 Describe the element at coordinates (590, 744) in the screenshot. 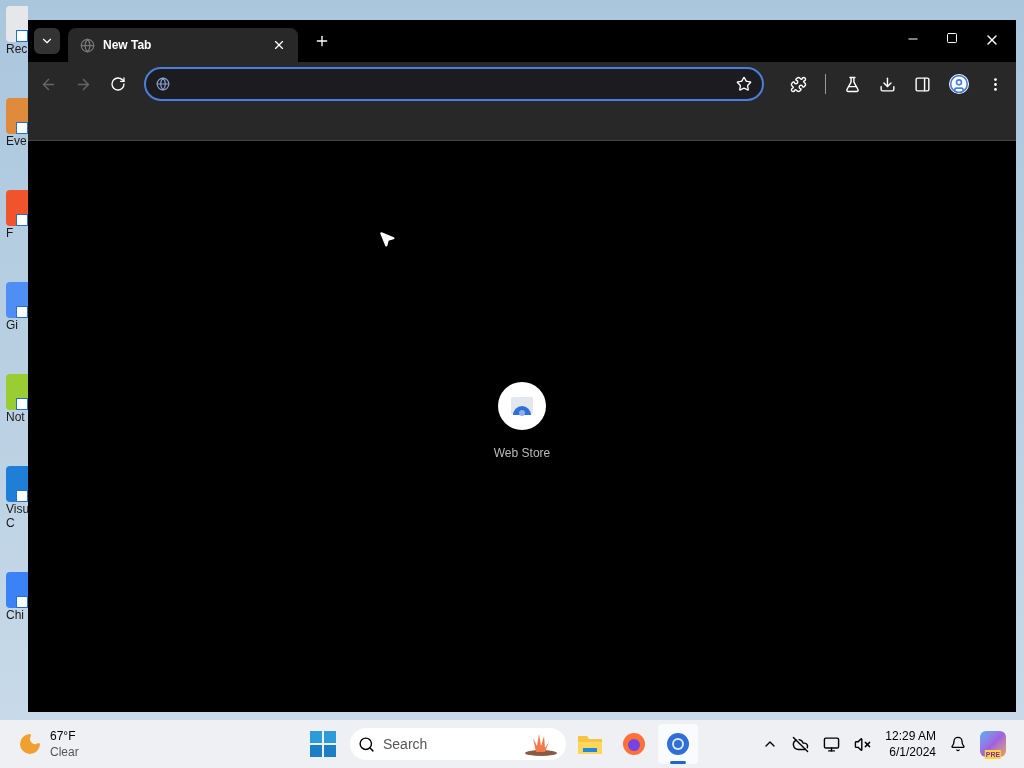

I see `folder-icon` at that location.